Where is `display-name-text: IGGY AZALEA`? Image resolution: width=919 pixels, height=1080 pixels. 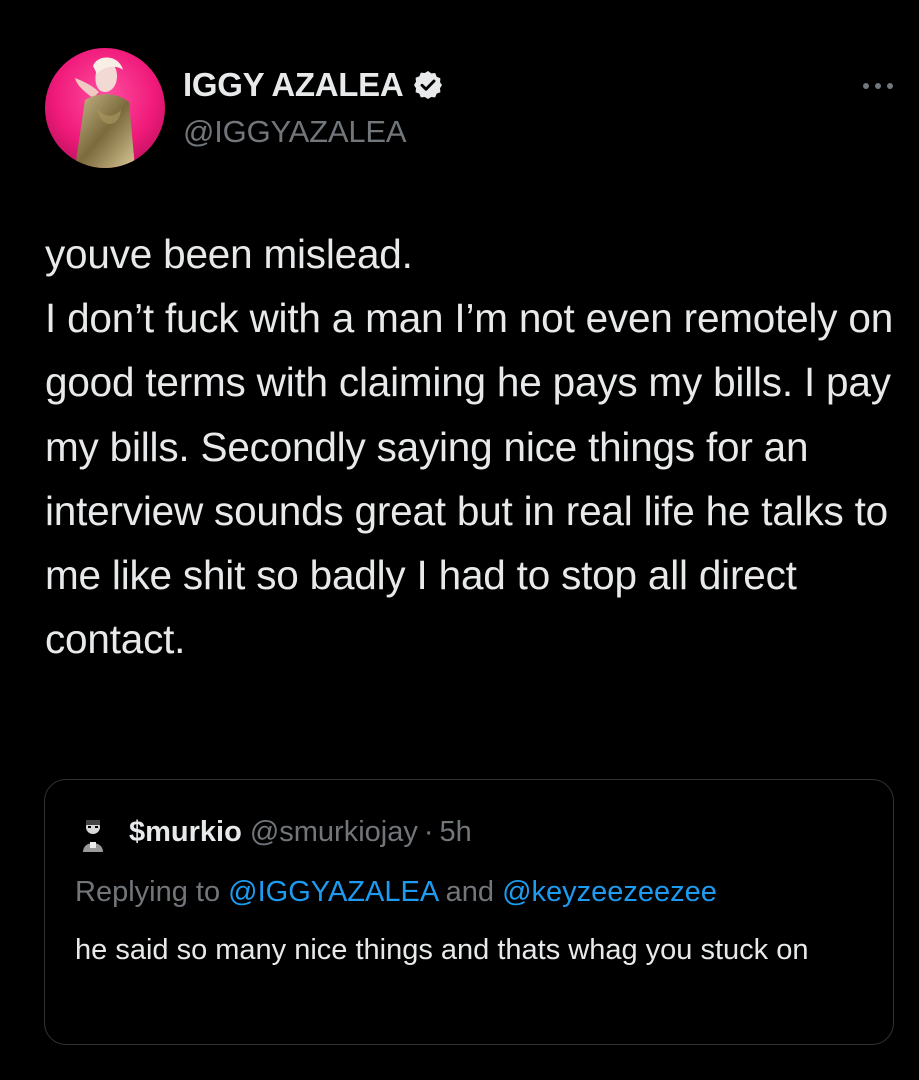
display-name-text: IGGY AZALEA is located at coordinates (293, 84).